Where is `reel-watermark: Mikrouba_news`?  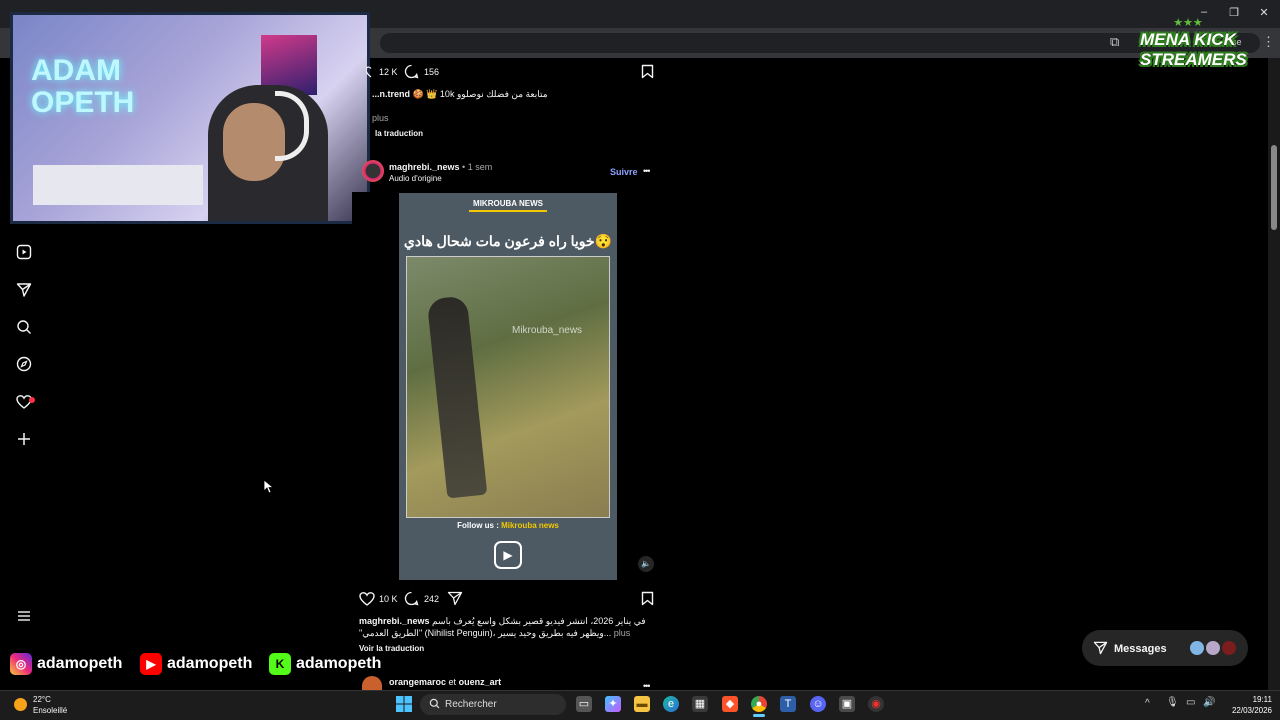 reel-watermark: Mikrouba_news is located at coordinates (547, 330).